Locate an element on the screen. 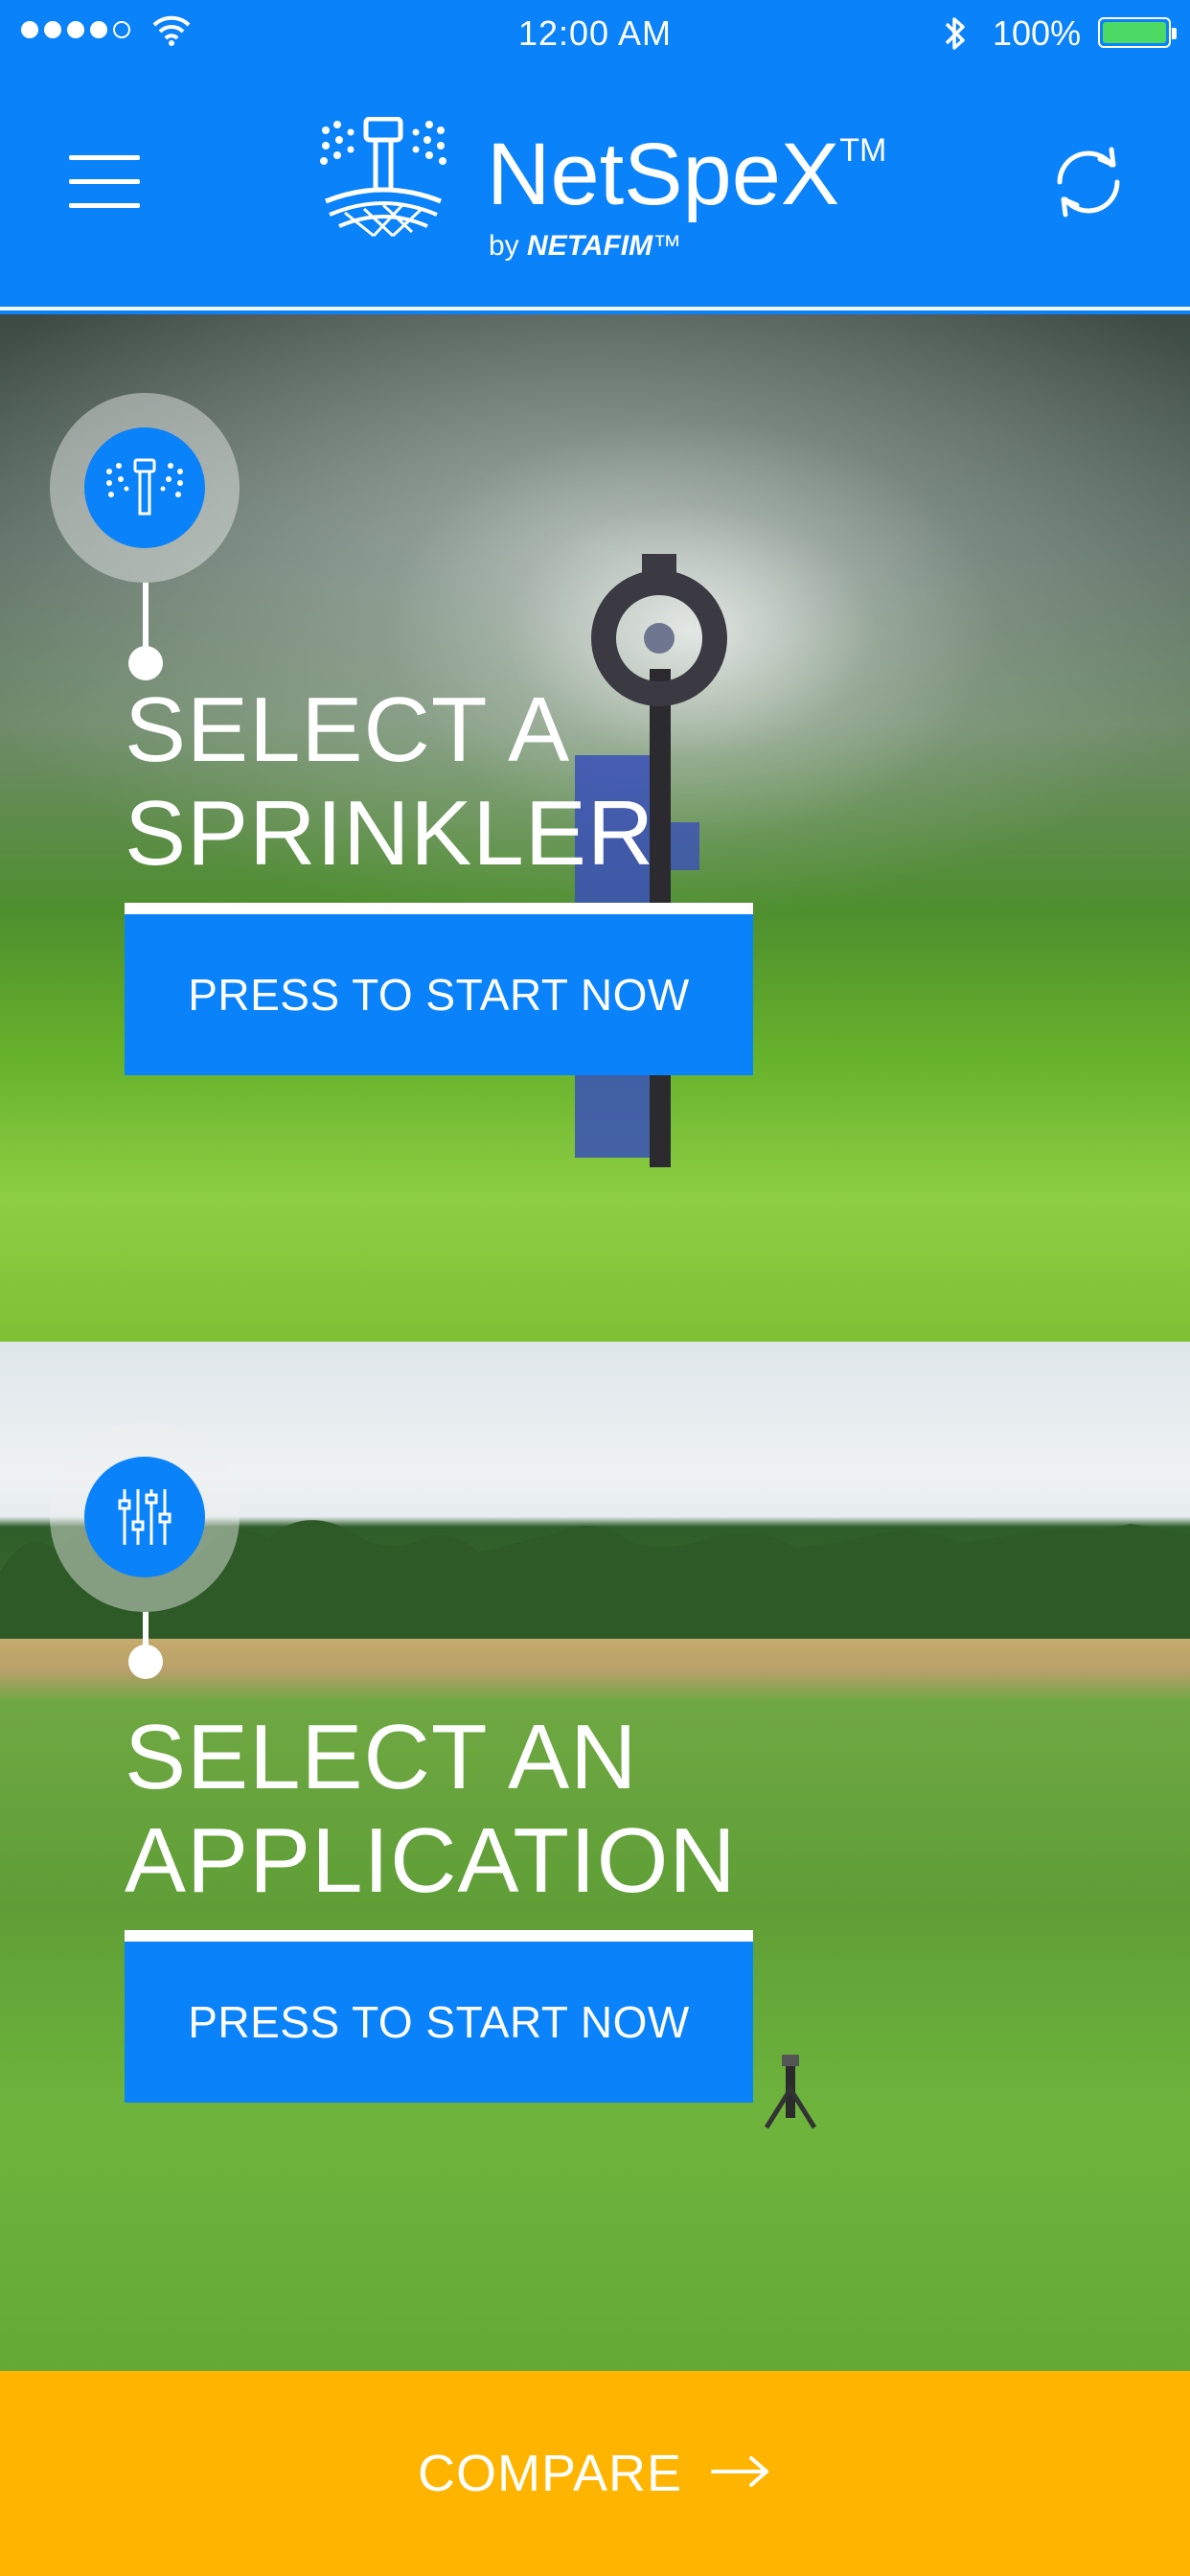  app-header: NetSpeXTM by NETAFIM™ is located at coordinates (595, 189).